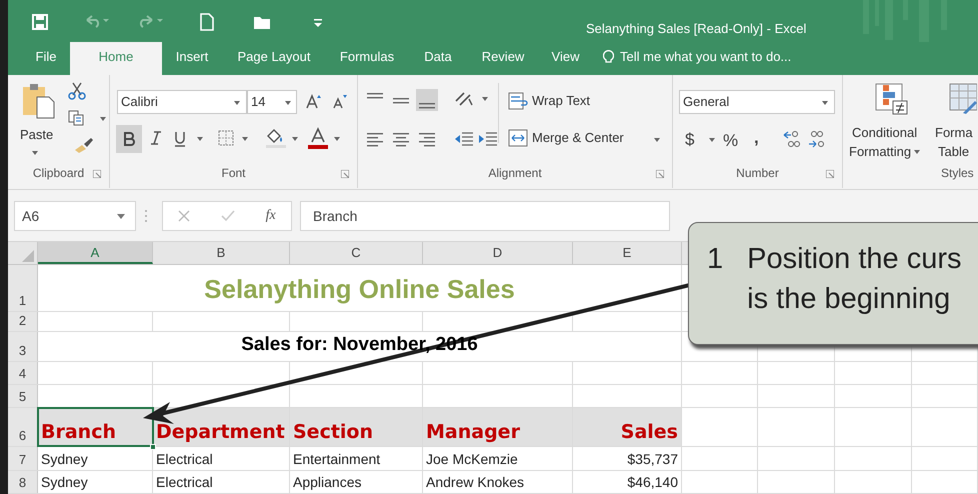  What do you see at coordinates (84, 145) in the screenshot?
I see `brush-icon` at bounding box center [84, 145].